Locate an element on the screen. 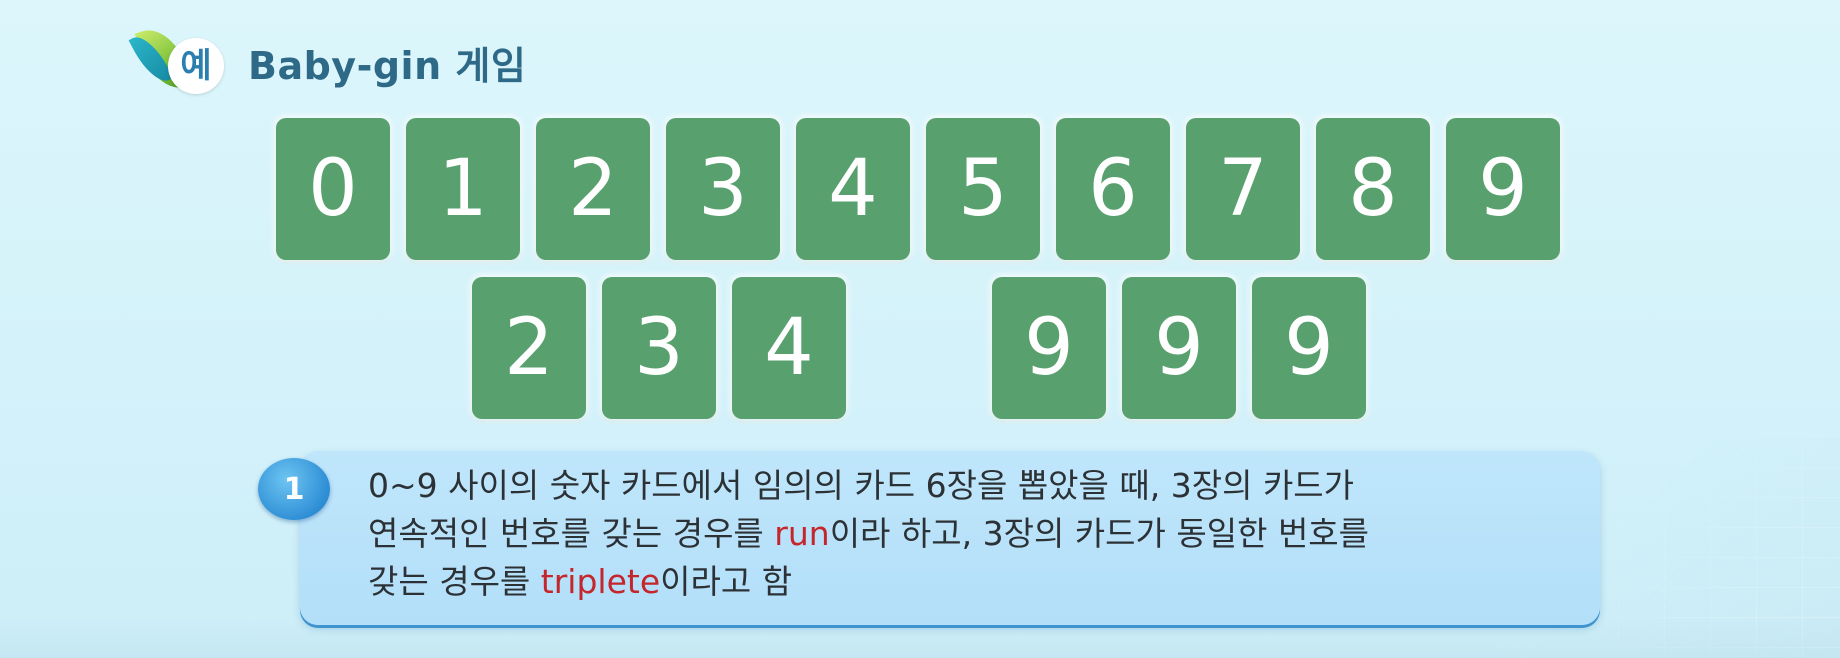 The height and width of the screenshot is (658, 1840). note-number: 1 is located at coordinates (294, 489).